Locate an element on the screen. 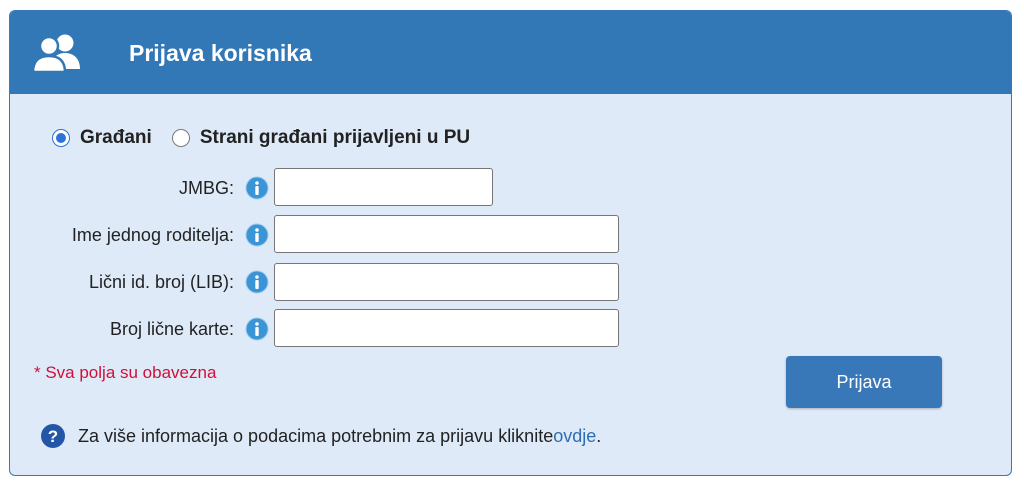 The image size is (1024, 487). radio-citizens-label: Građani is located at coordinates (116, 138).